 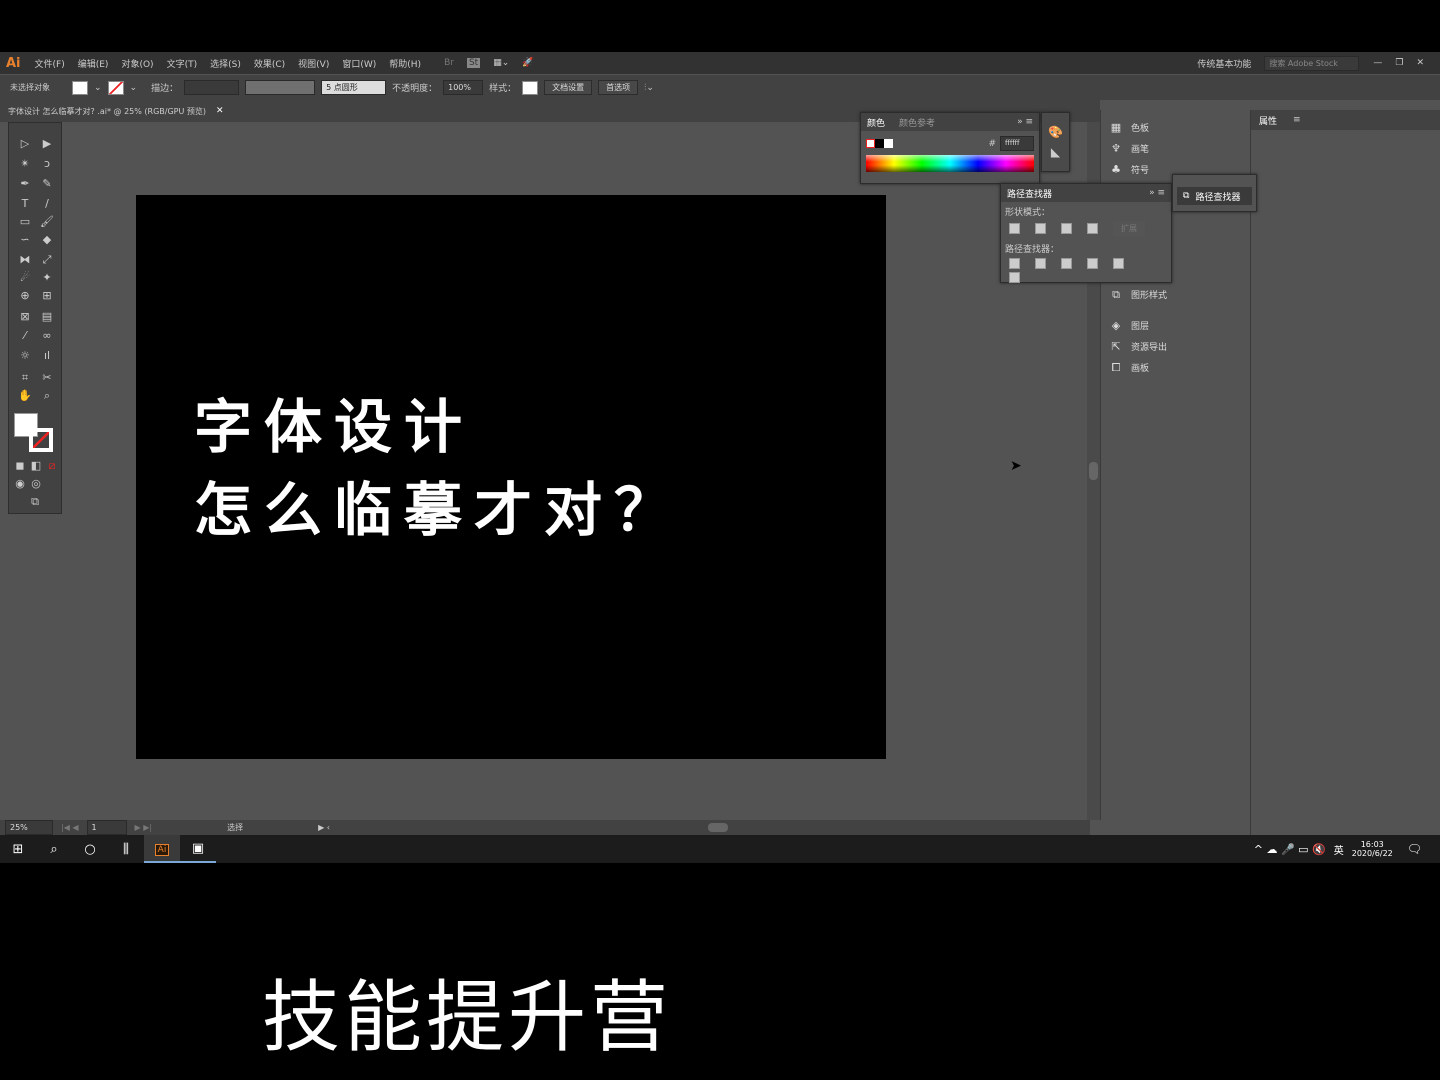 I want to click on eraser-icon: ◆, so click(x=47, y=240).